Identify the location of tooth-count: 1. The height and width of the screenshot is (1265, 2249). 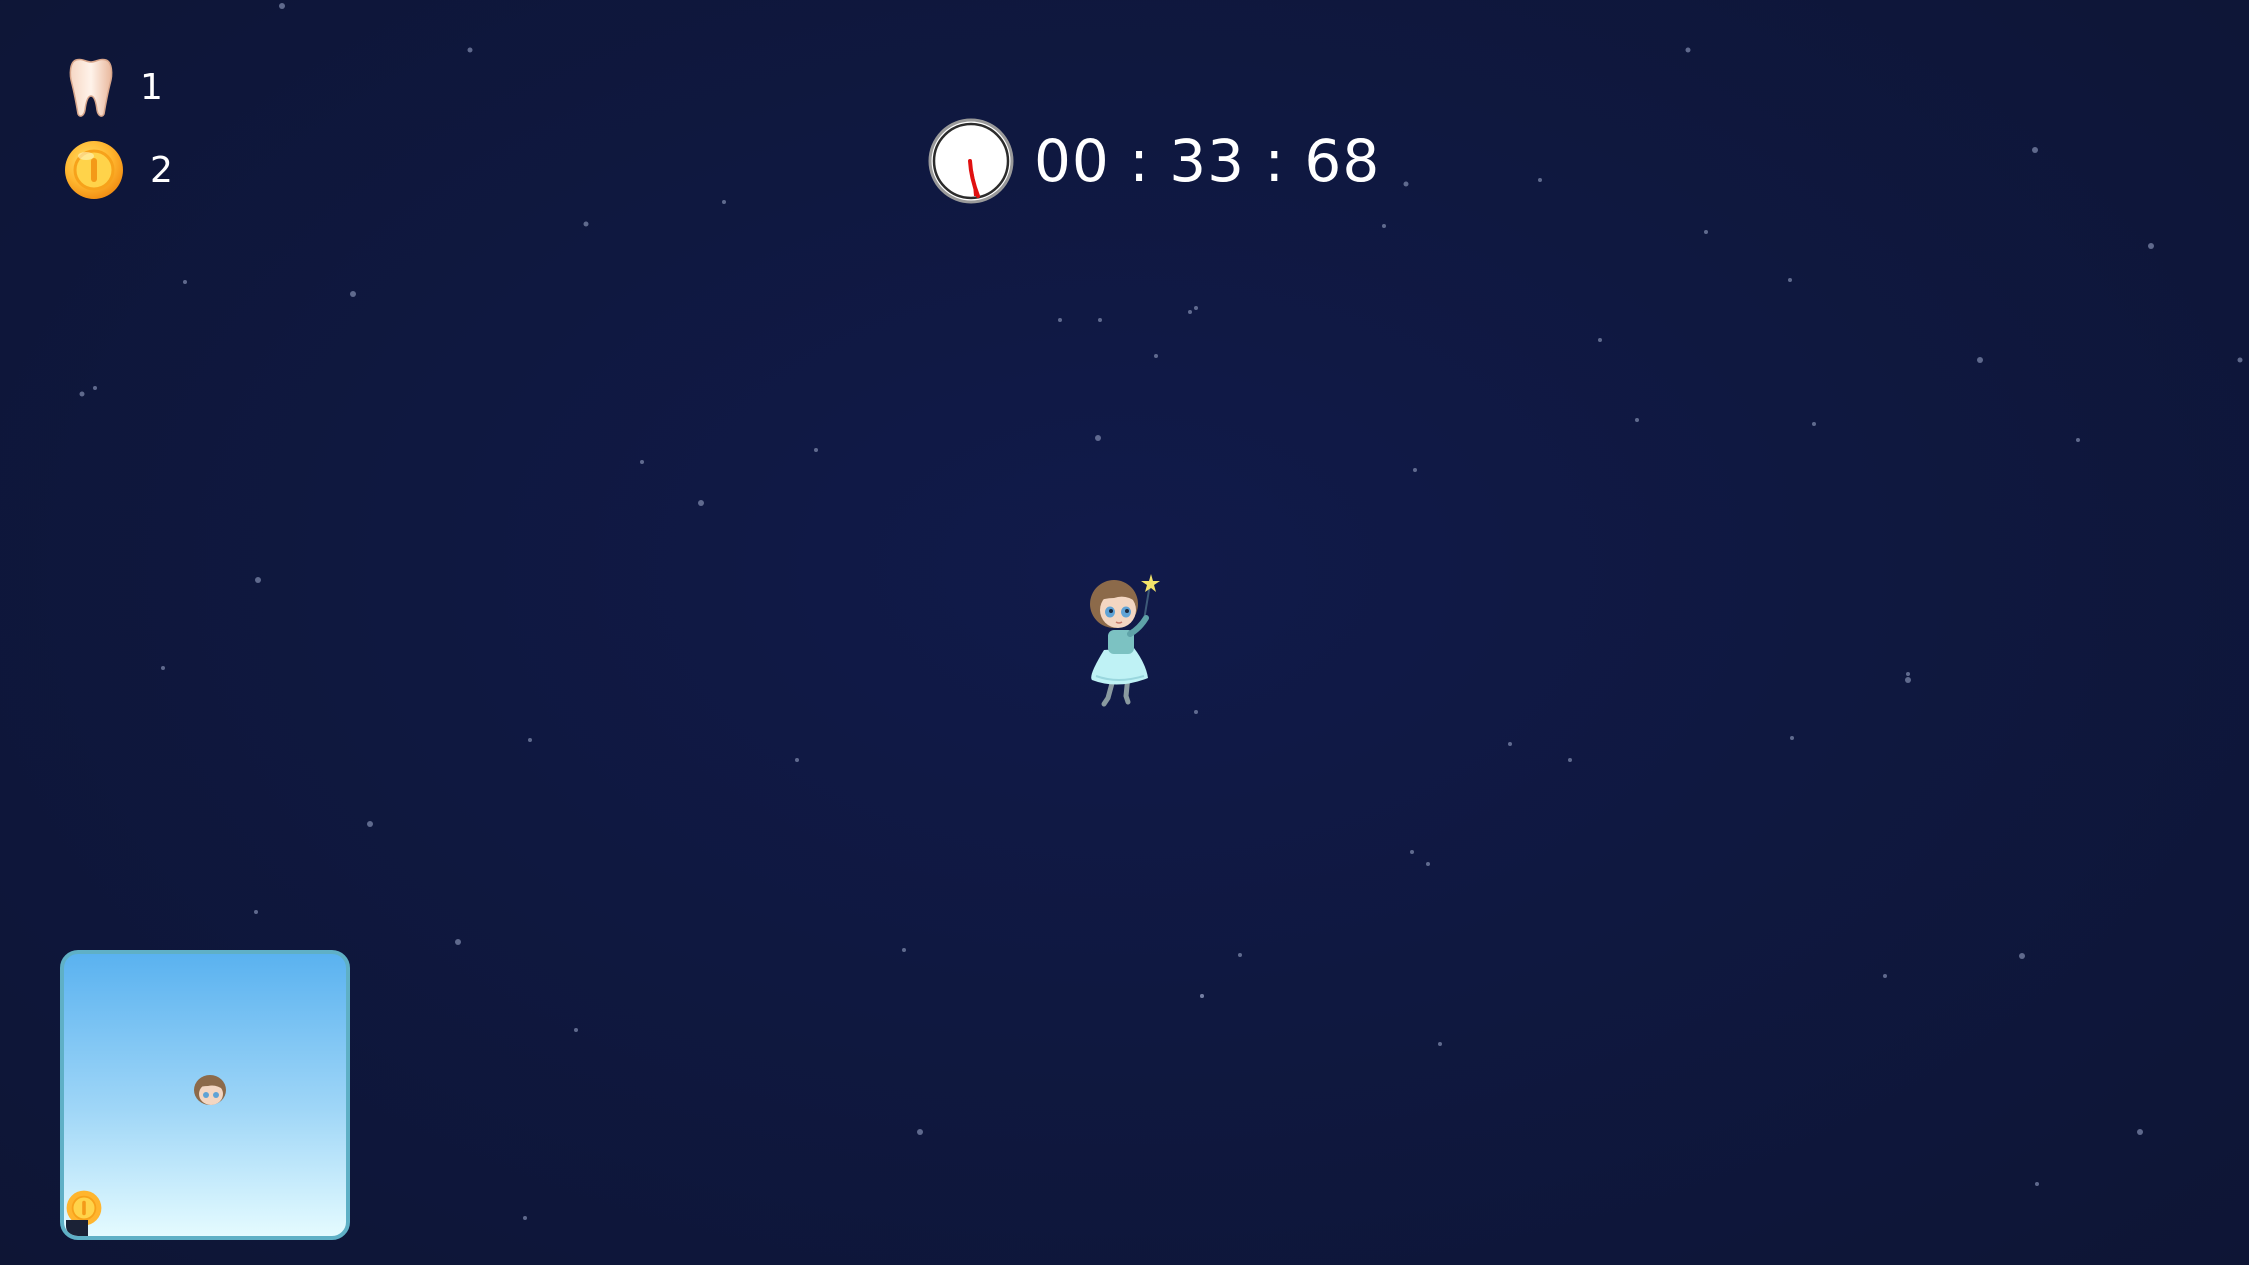
(151, 87).